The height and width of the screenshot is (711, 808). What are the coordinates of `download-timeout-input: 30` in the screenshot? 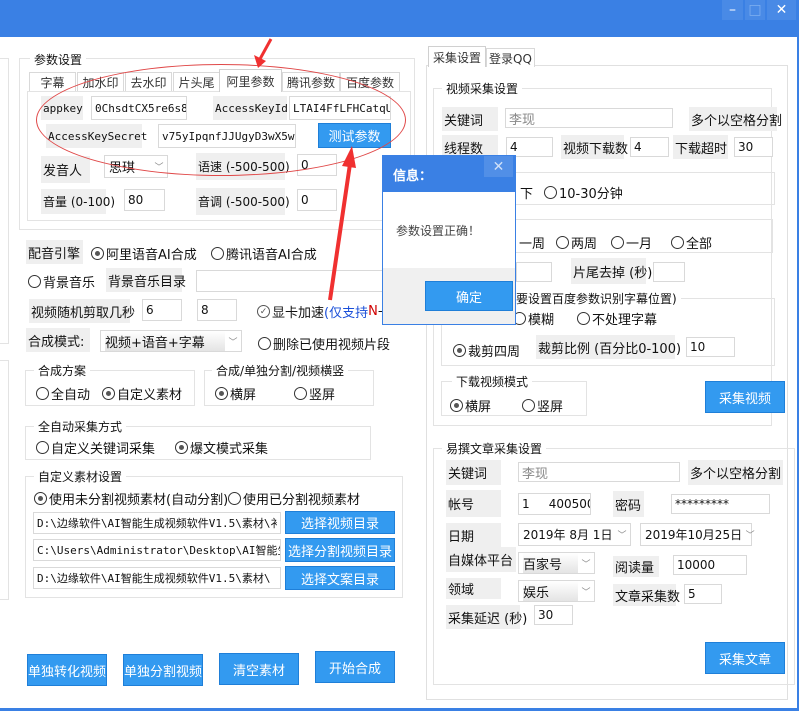 It's located at (753, 147).